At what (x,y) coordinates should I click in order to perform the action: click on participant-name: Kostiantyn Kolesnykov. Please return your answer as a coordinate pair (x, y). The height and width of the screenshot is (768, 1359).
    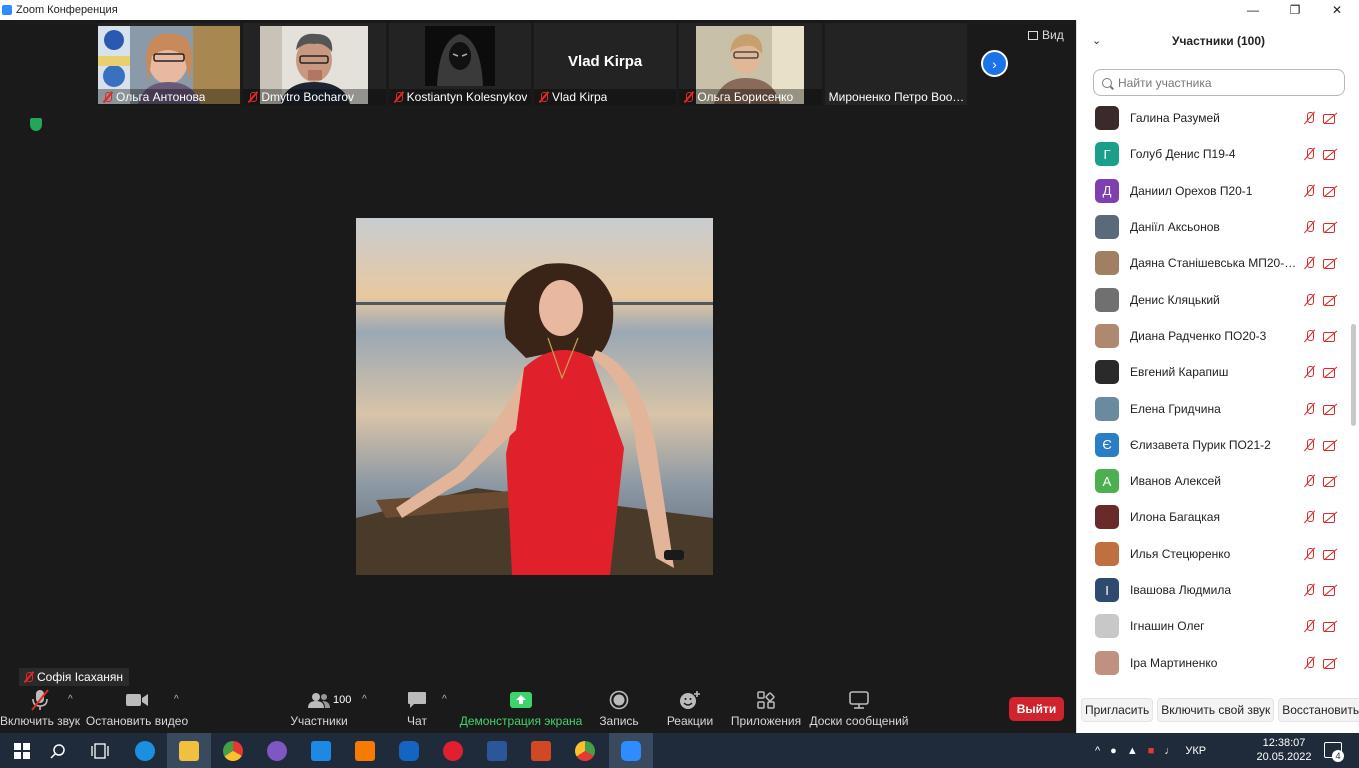
    Looking at the image, I should click on (467, 97).